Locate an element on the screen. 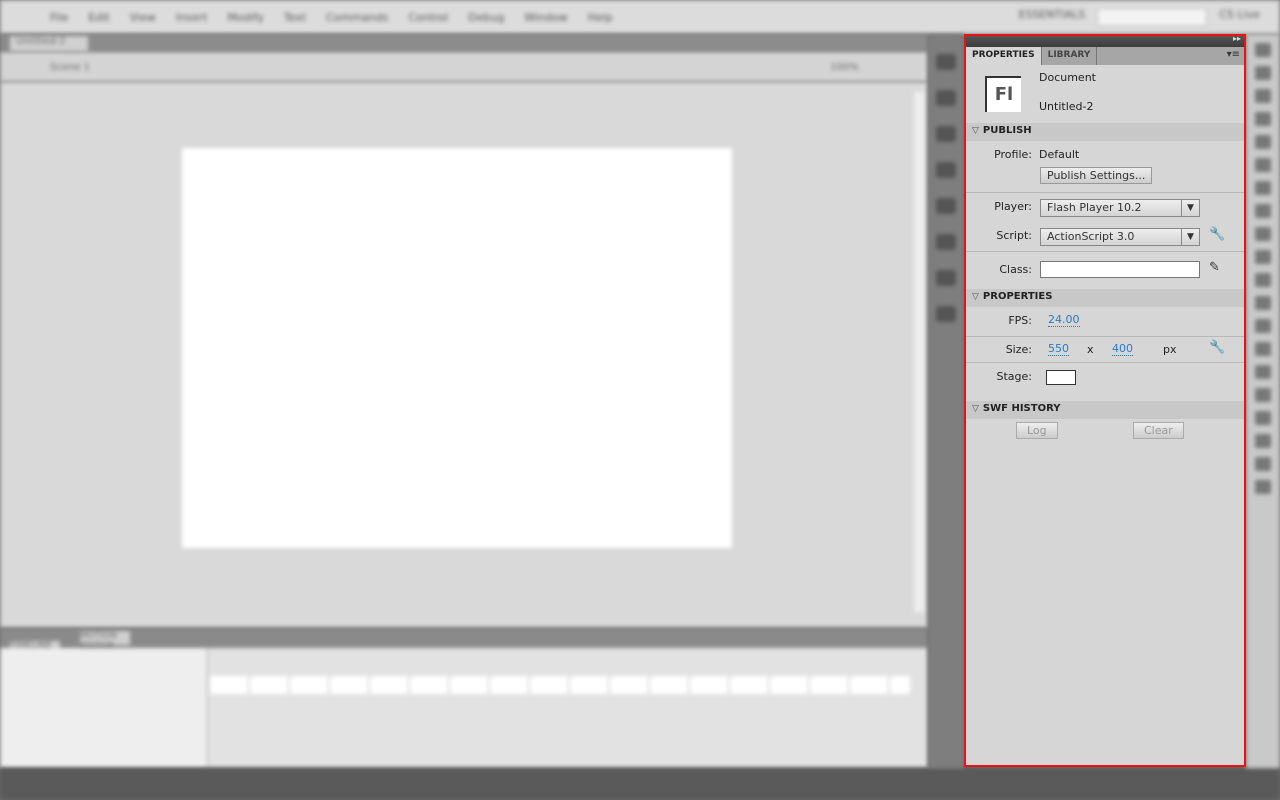 The image size is (1280, 800). rectangle-tool-icon is located at coordinates (1263, 234).